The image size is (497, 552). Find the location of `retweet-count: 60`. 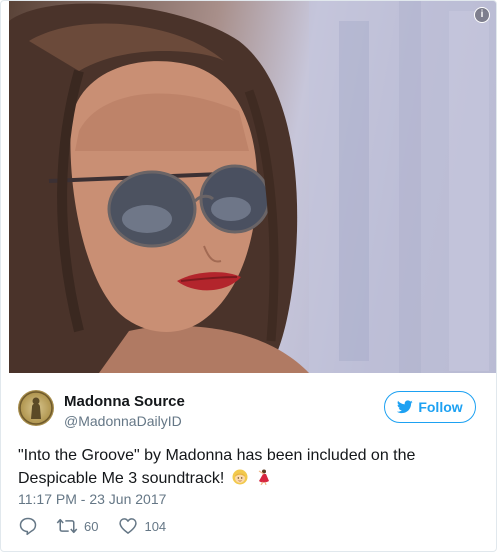

retweet-count: 60 is located at coordinates (91, 526).